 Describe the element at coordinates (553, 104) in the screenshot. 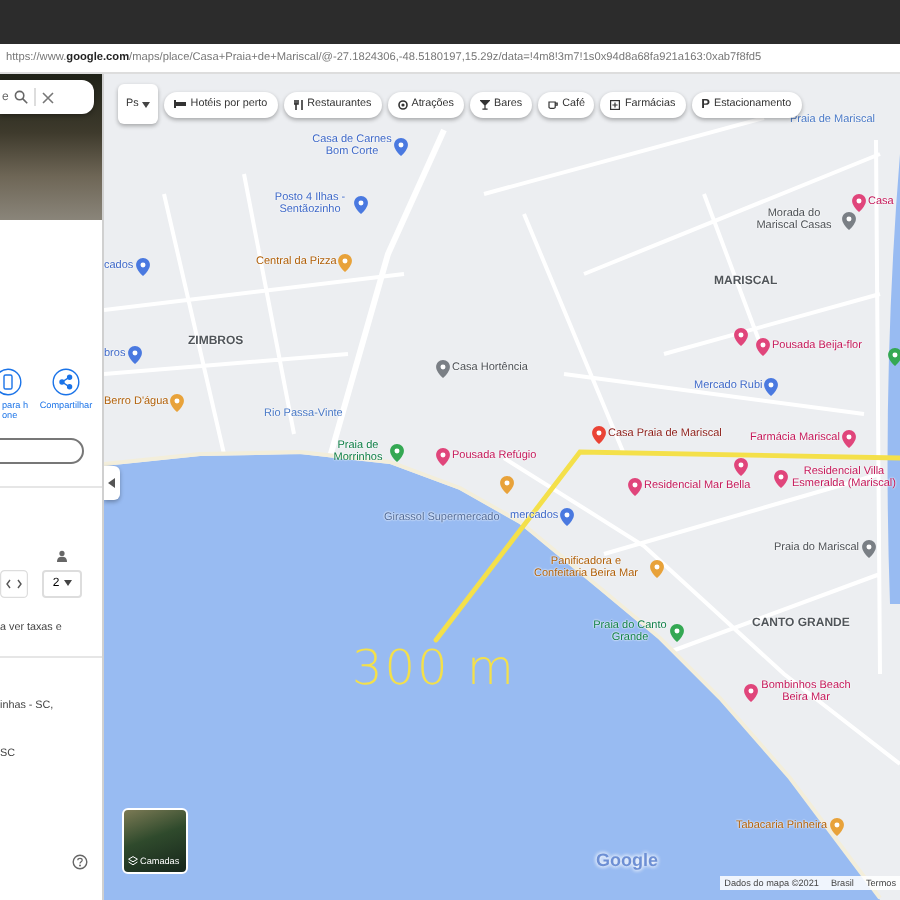

I see `coffee-cup-icon` at that location.